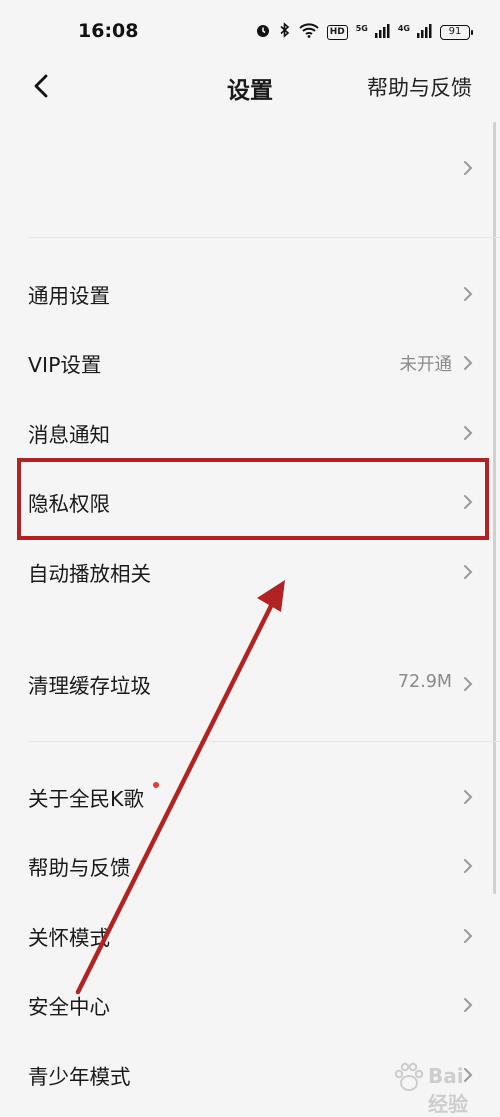 The width and height of the screenshot is (500, 1117). I want to click on battery-icon: 91, so click(456, 32).